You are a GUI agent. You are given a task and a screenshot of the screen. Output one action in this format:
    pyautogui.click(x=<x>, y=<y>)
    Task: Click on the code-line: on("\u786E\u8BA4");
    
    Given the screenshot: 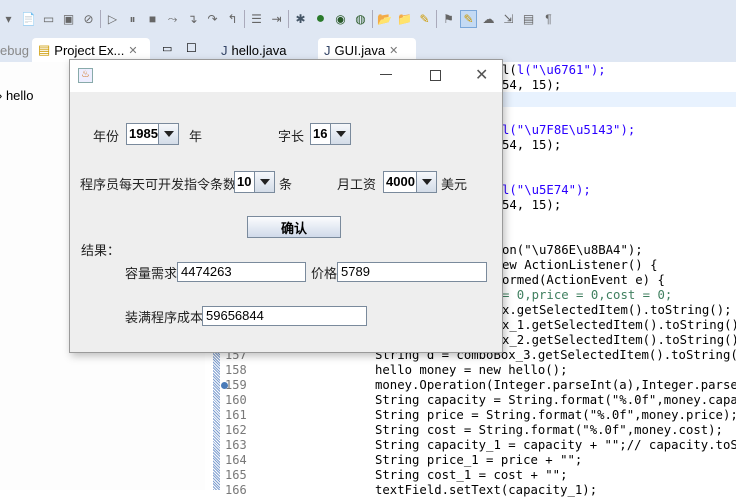 What is the action you would take?
    pyautogui.click(x=572, y=250)
    